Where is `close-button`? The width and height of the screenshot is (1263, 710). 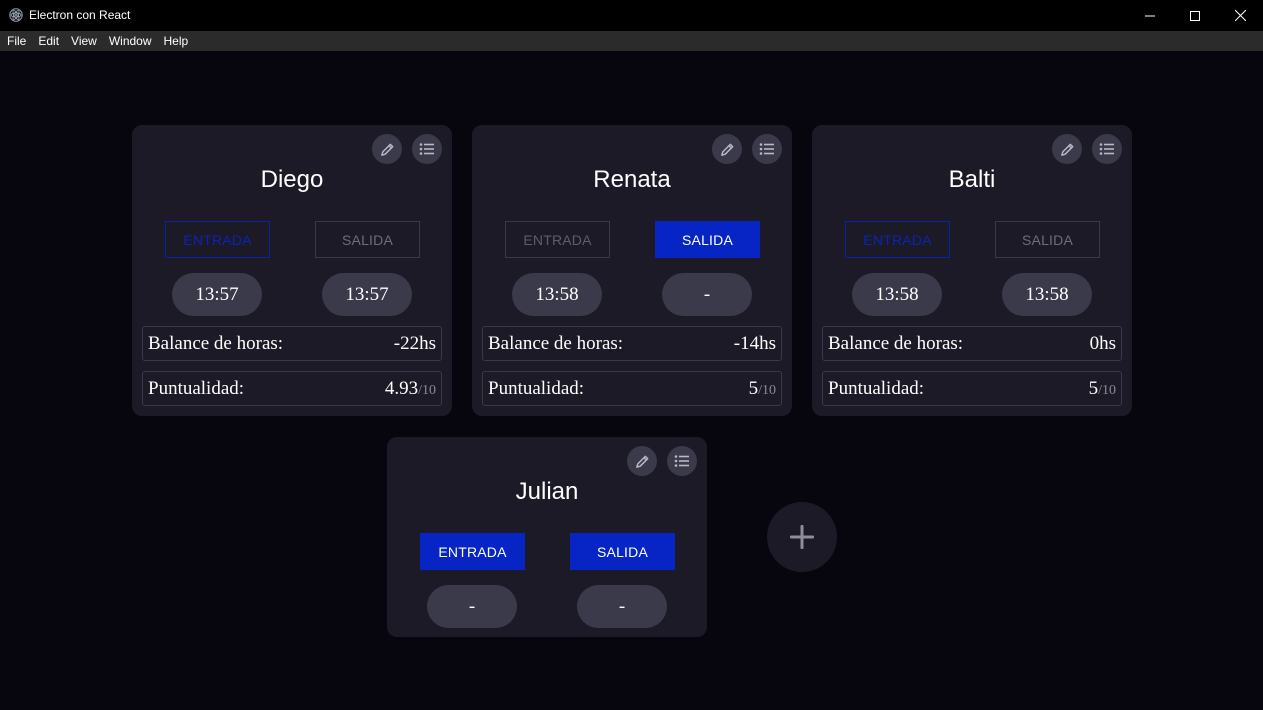
close-button is located at coordinates (1240, 15).